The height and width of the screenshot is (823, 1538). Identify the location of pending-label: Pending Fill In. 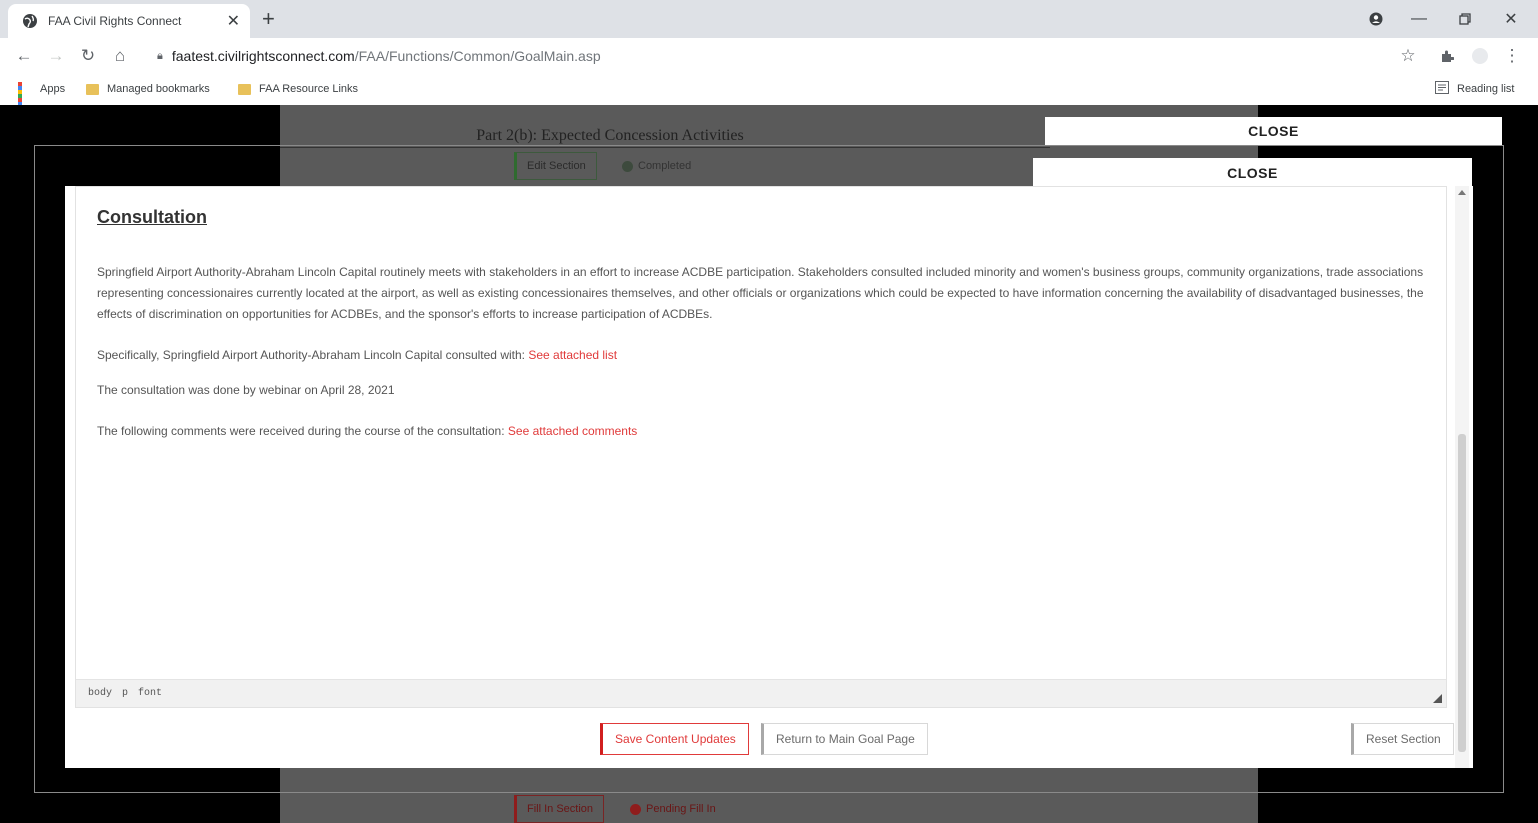
(681, 809).